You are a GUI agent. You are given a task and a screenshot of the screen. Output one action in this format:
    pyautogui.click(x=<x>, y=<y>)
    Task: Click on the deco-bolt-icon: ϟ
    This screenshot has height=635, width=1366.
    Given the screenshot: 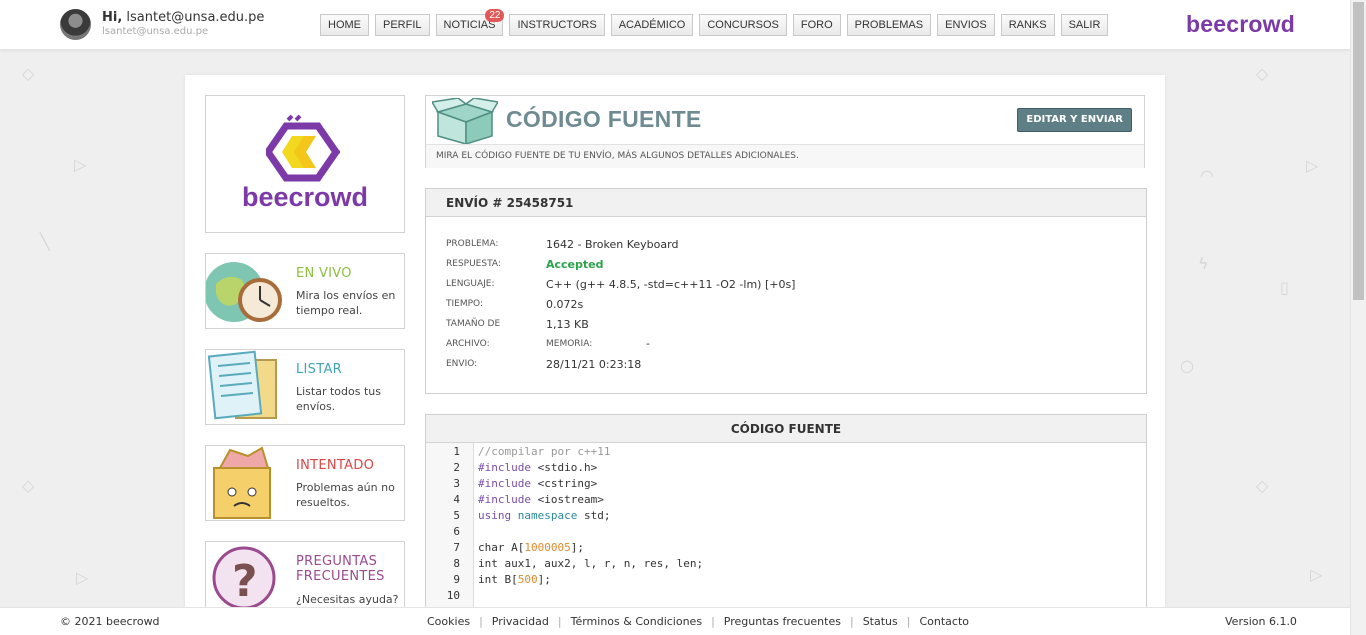 What is the action you would take?
    pyautogui.click(x=1203, y=263)
    